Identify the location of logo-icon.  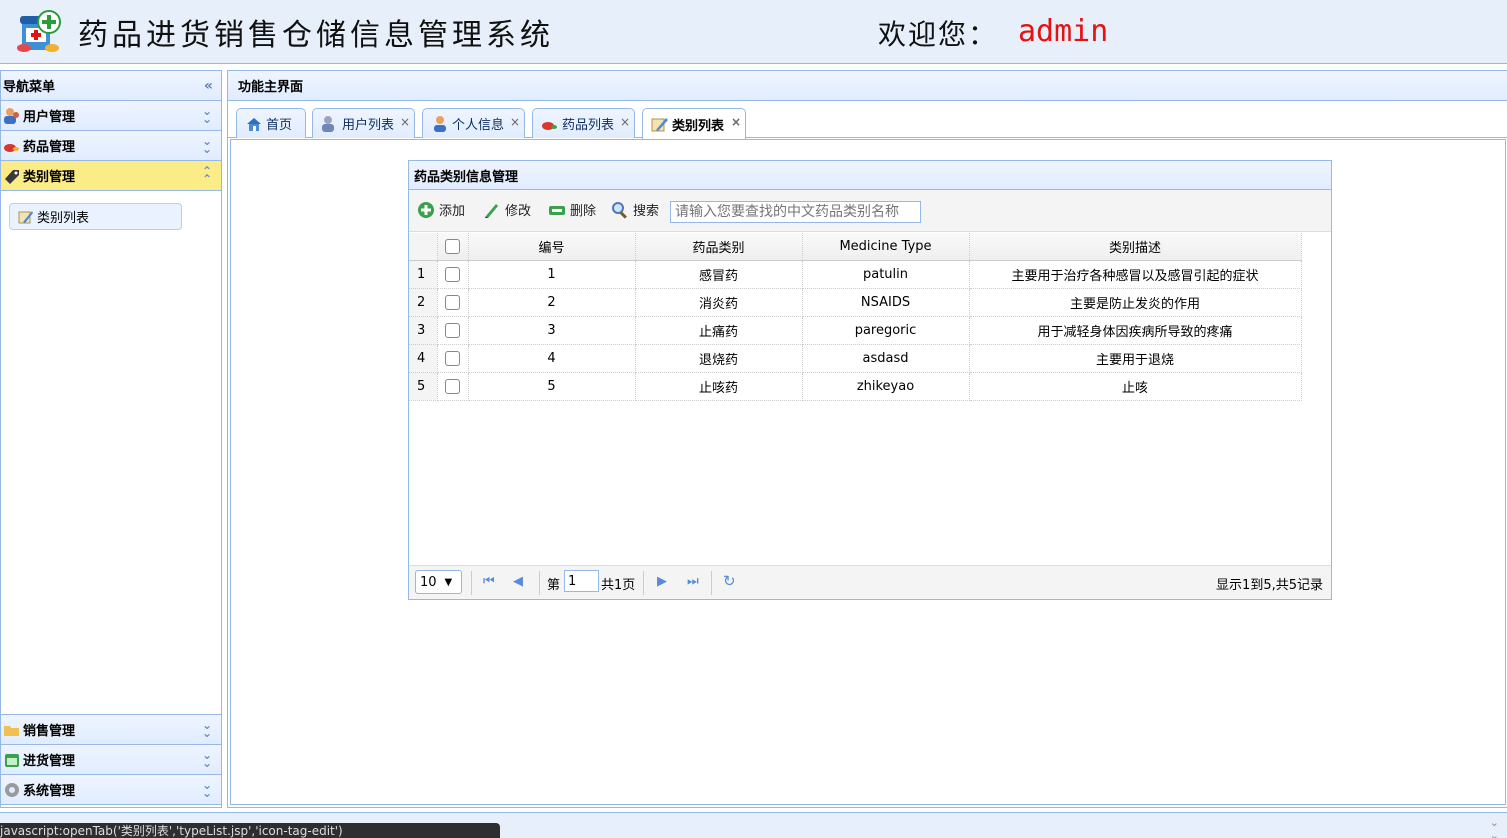
(39, 31).